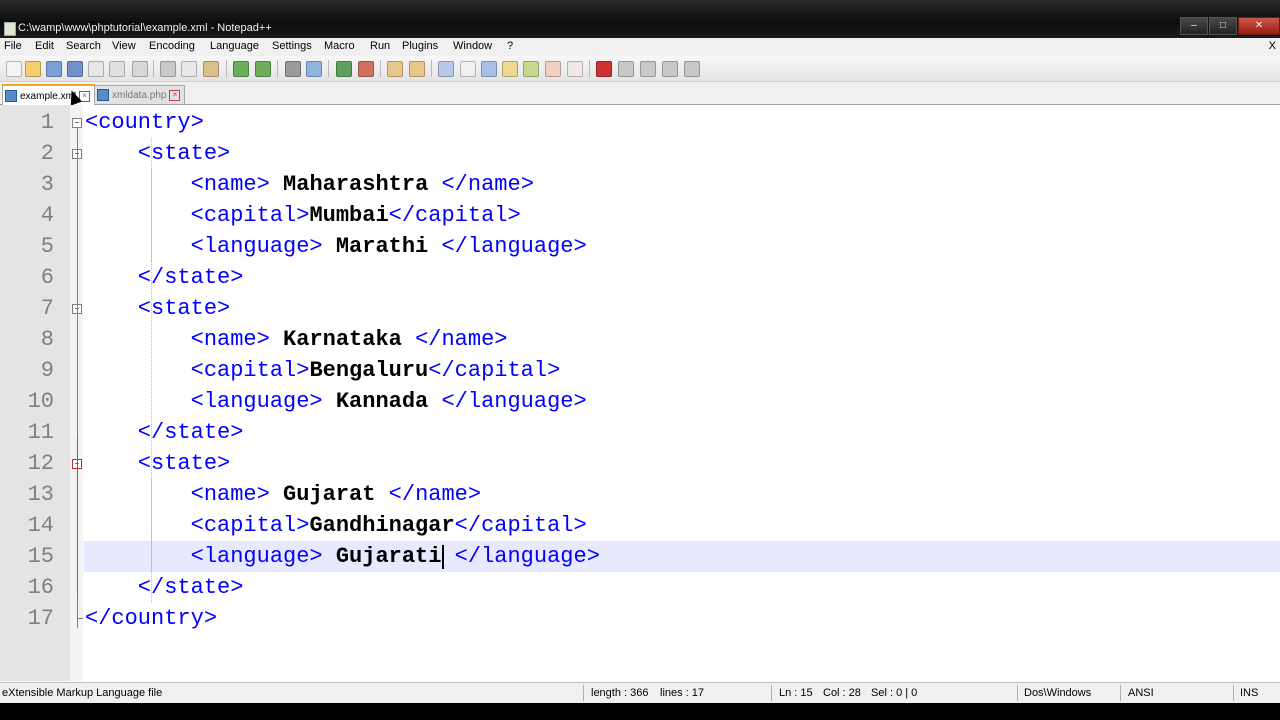 This screenshot has height=720, width=1280. I want to click on code-text: </state>, so click(164, 432).